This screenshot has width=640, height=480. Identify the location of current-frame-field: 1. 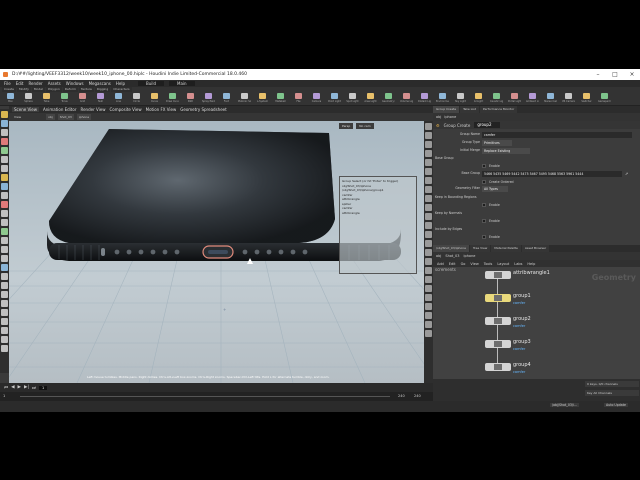
(43, 387).